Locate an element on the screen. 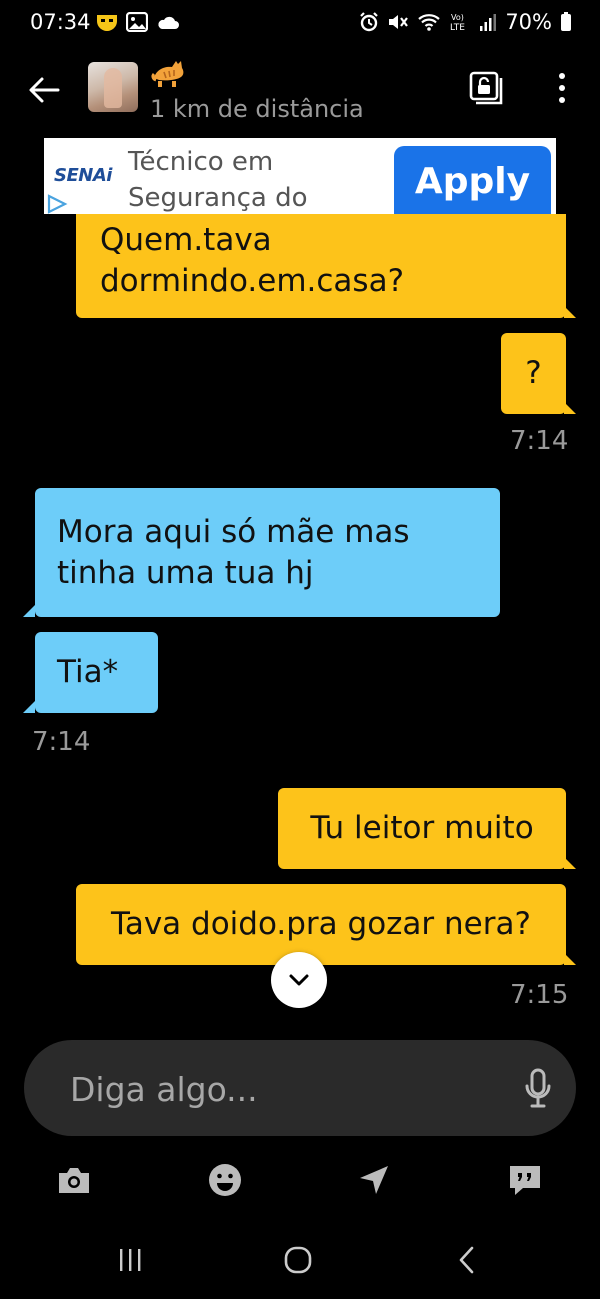 This screenshot has width=600, height=1299. back-nav-button is located at coordinates (467, 1260).